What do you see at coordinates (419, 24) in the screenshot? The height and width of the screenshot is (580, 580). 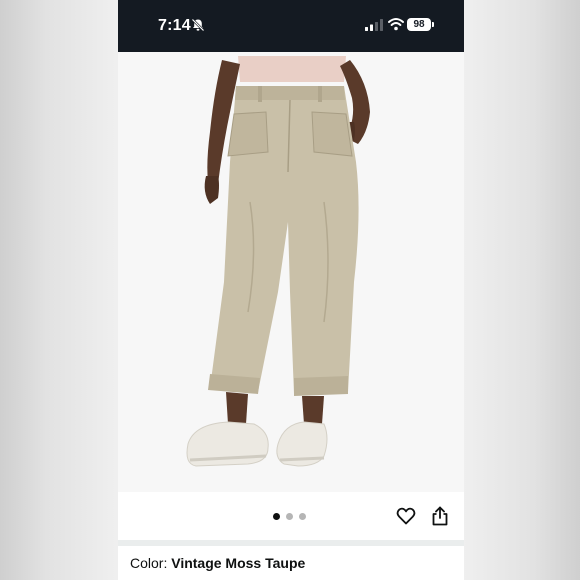 I see `battery-icon: 98` at bounding box center [419, 24].